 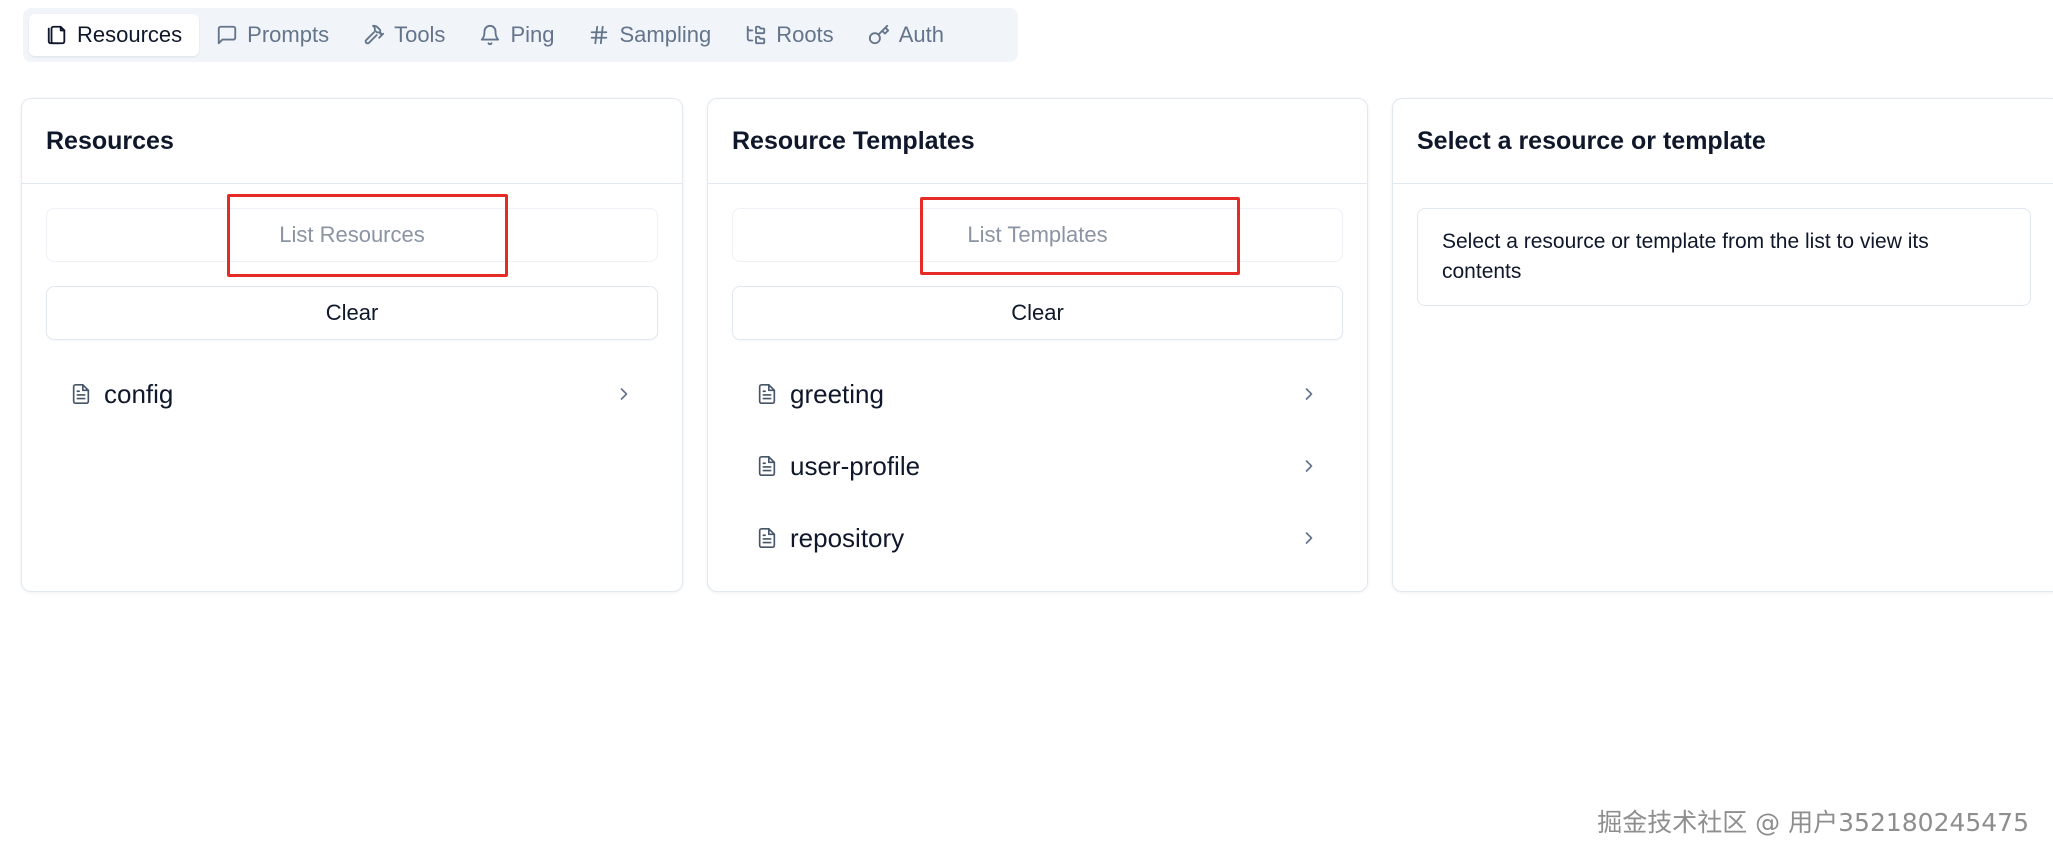 I want to click on list-item: greeting, so click(x=1037, y=394).